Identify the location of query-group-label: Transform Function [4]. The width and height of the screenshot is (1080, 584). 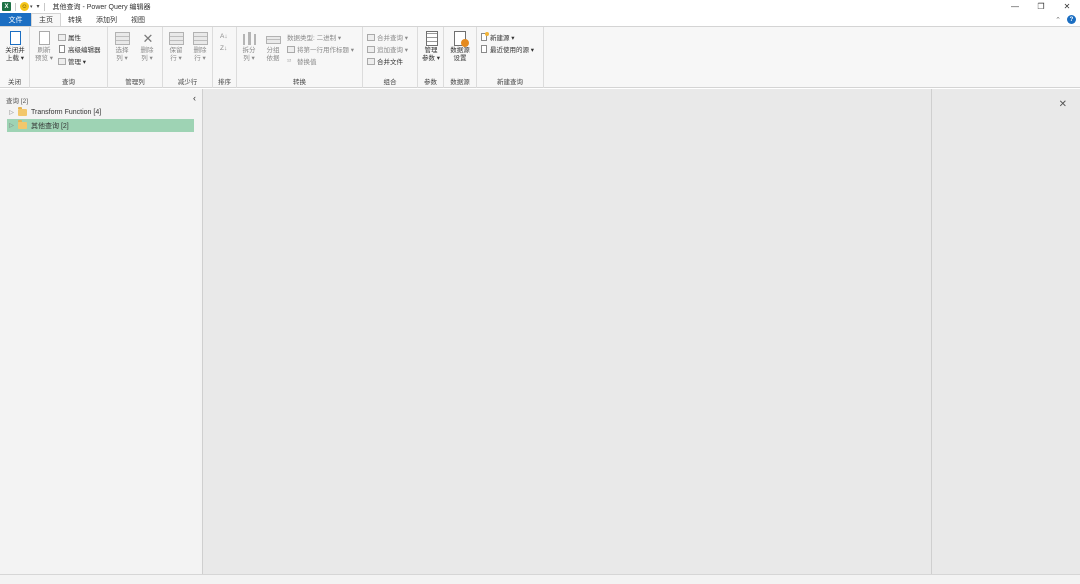
(66, 112).